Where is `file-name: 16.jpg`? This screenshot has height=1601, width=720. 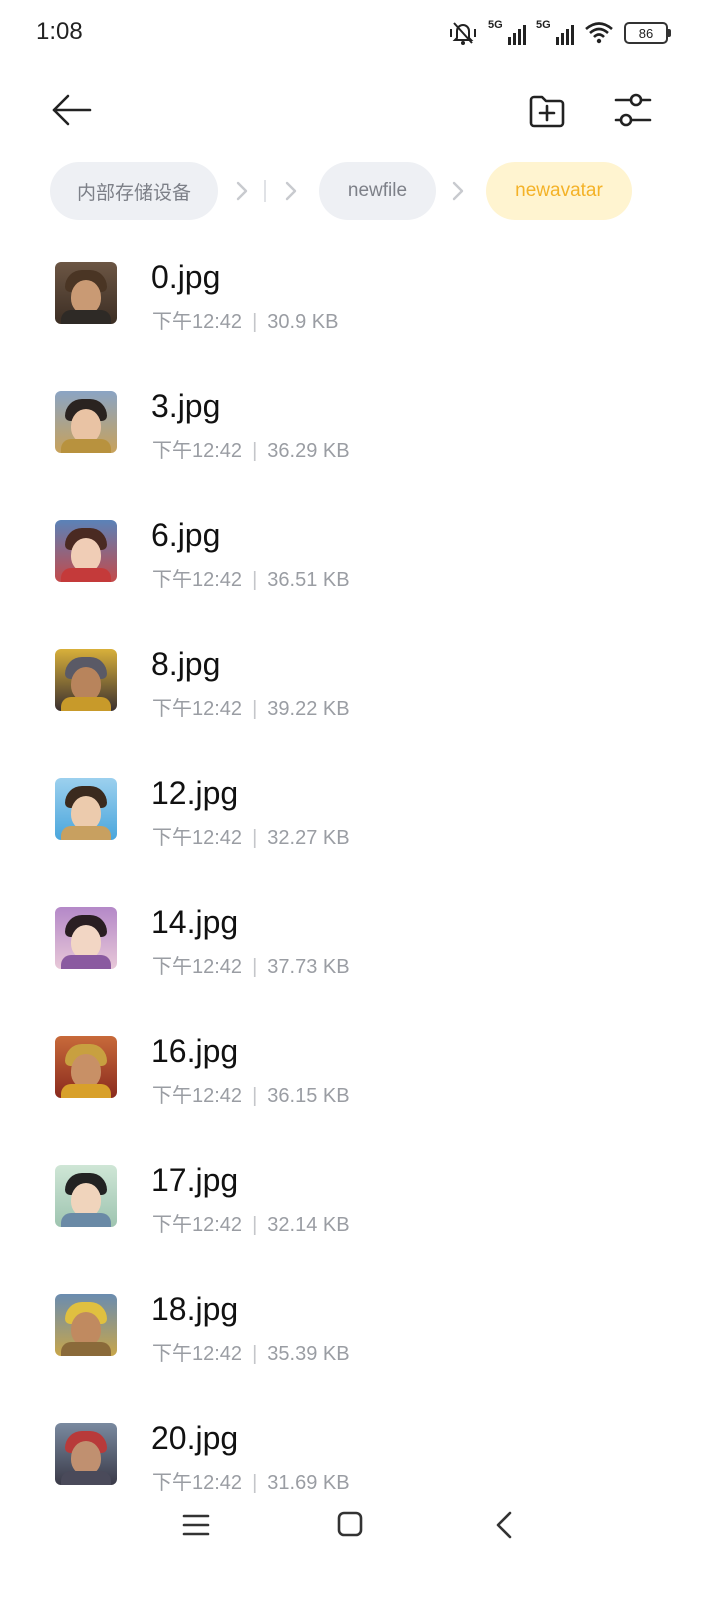
file-name: 16.jpg is located at coordinates (195, 1051).